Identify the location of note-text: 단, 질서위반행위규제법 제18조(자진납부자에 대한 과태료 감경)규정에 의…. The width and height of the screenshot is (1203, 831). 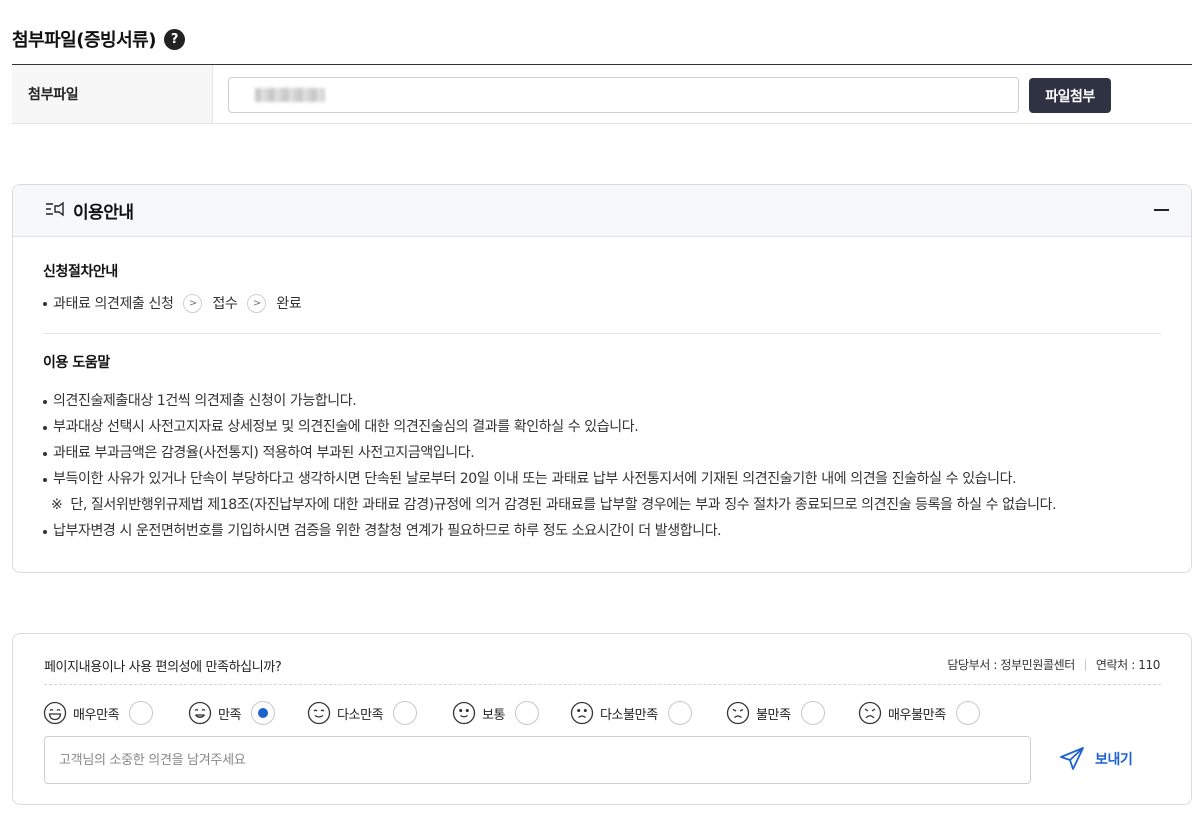
(563, 505).